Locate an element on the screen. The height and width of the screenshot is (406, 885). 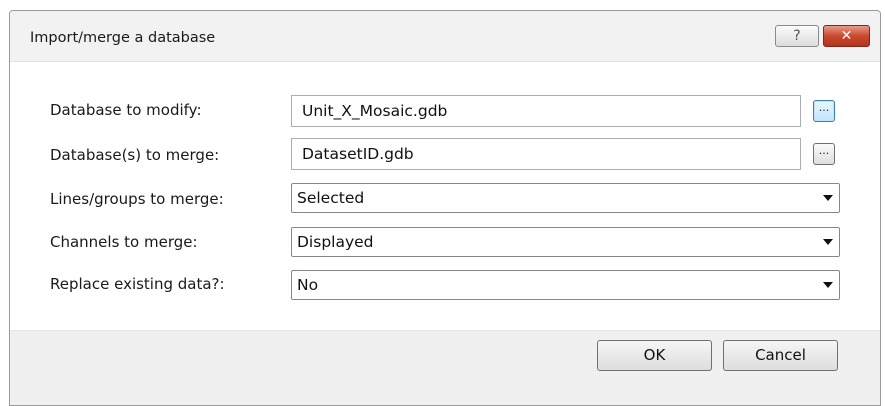
channels-label: Channels to merge: is located at coordinates (124, 242).